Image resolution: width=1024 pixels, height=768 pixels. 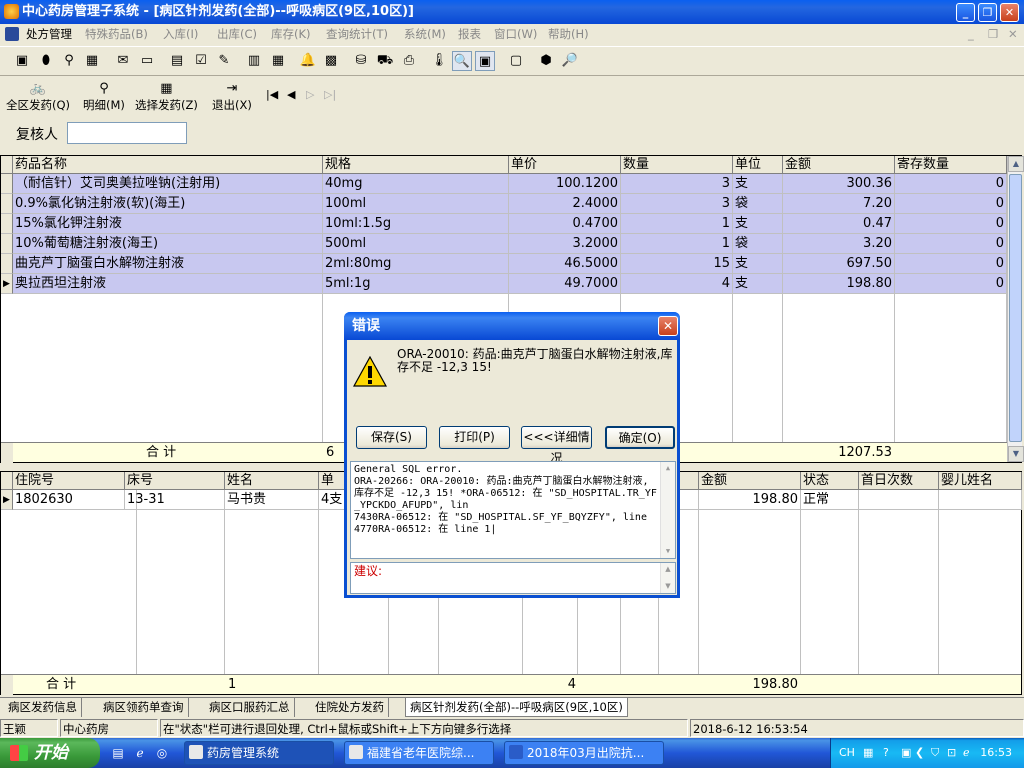 What do you see at coordinates (38, 96) in the screenshot?
I see `dispense-all-button: 🚲 全区发药(Q)` at bounding box center [38, 96].